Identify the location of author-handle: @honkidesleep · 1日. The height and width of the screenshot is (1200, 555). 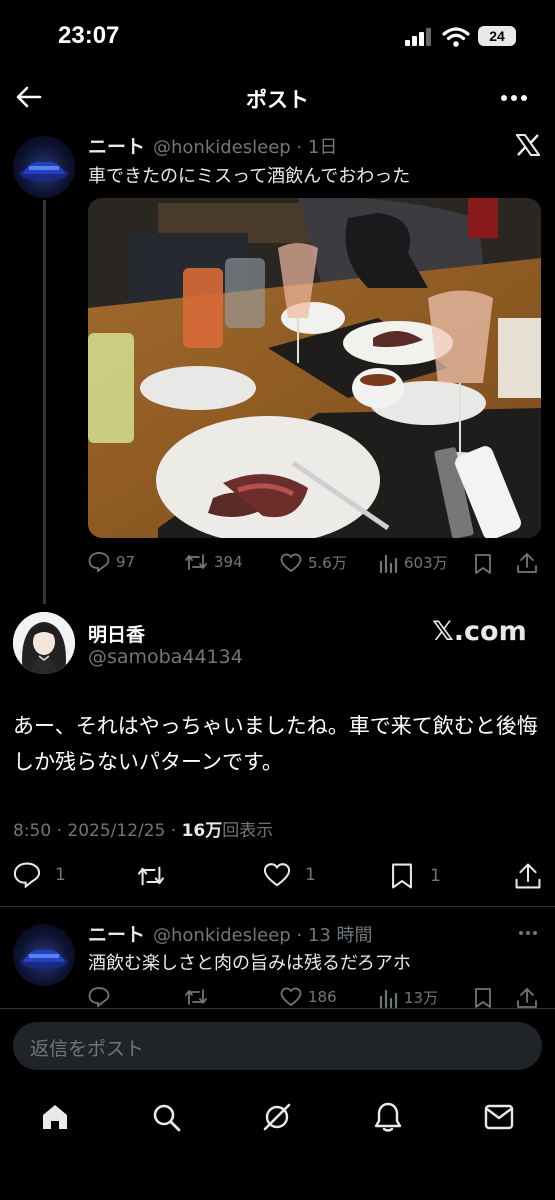
(245, 146).